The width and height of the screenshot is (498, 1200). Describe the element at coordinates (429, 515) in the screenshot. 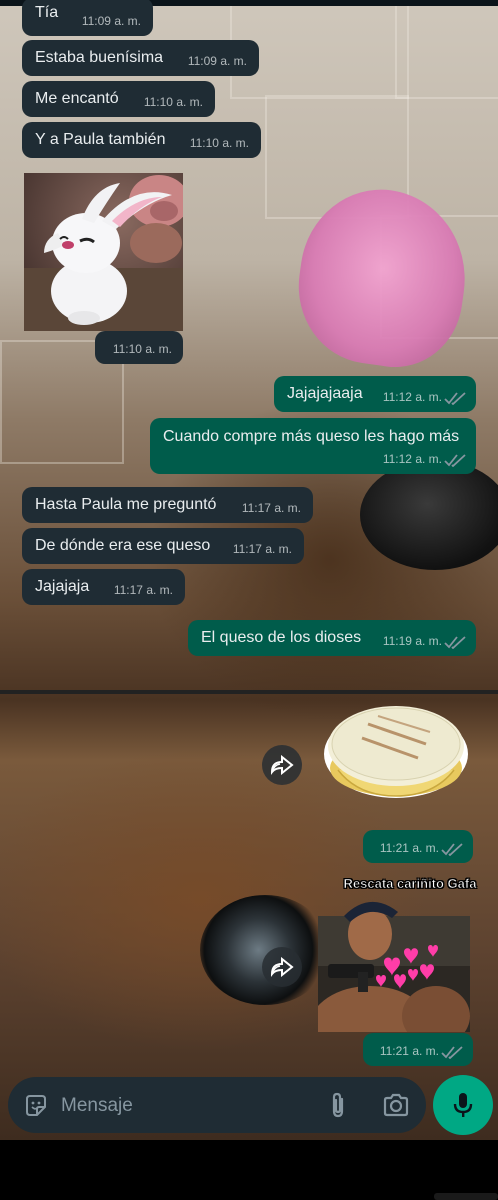

I see `dog-nose-photo` at that location.